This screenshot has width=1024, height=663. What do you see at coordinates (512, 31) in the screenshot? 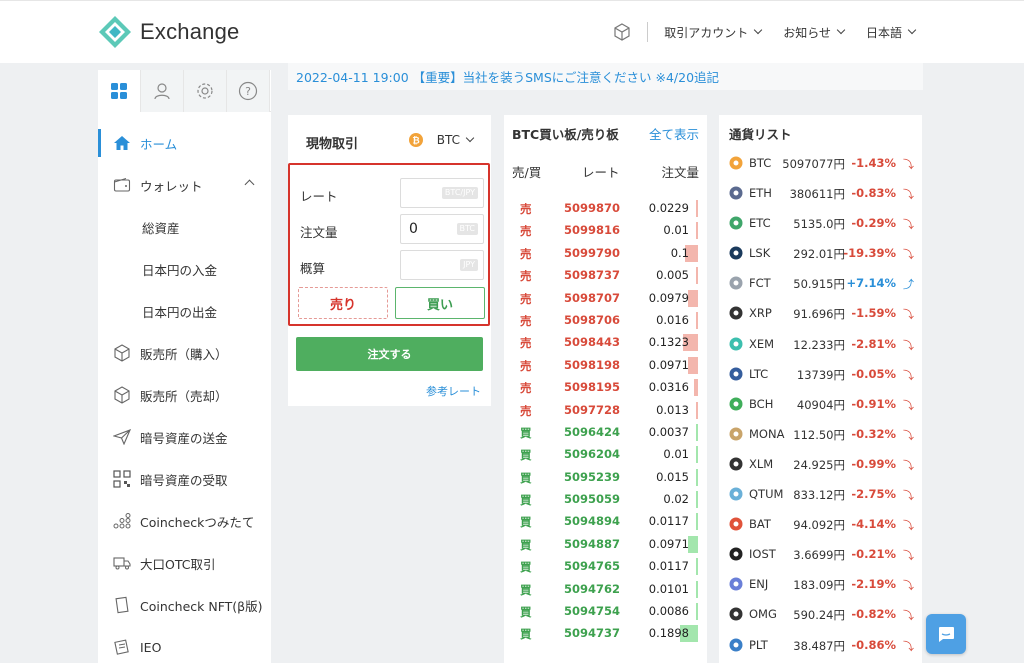
I see `top-bar: Exchange 取引アカウント お知らせ 日本語` at bounding box center [512, 31].